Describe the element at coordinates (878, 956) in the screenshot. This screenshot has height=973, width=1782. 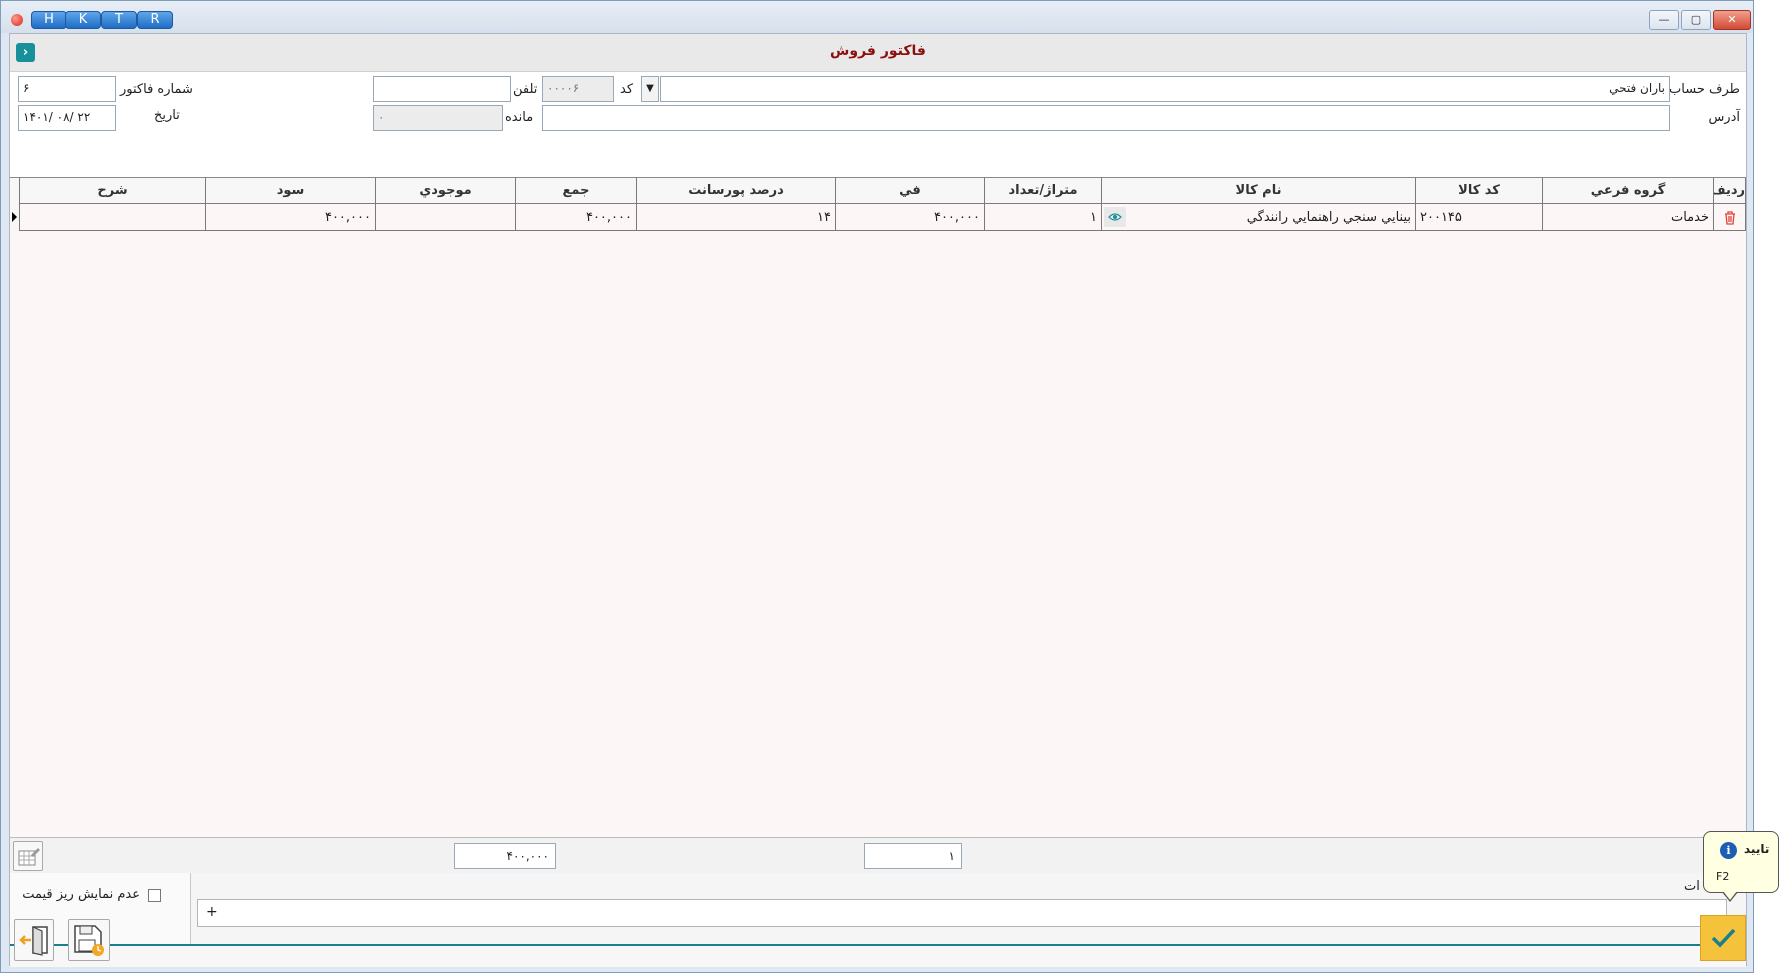
I see `action-bar` at that location.